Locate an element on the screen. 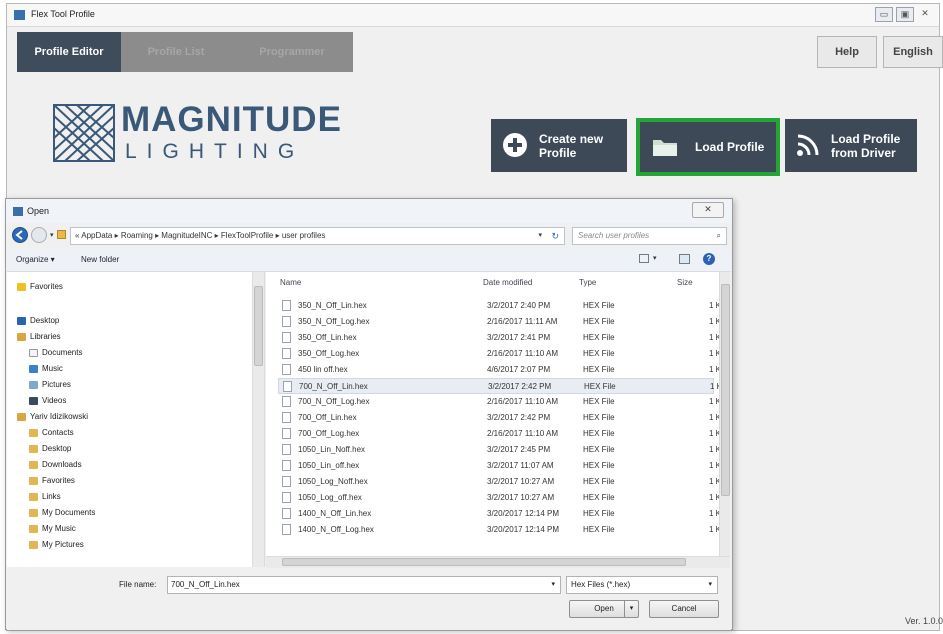 The width and height of the screenshot is (943, 634). close-button: ✕ is located at coordinates (925, 13).